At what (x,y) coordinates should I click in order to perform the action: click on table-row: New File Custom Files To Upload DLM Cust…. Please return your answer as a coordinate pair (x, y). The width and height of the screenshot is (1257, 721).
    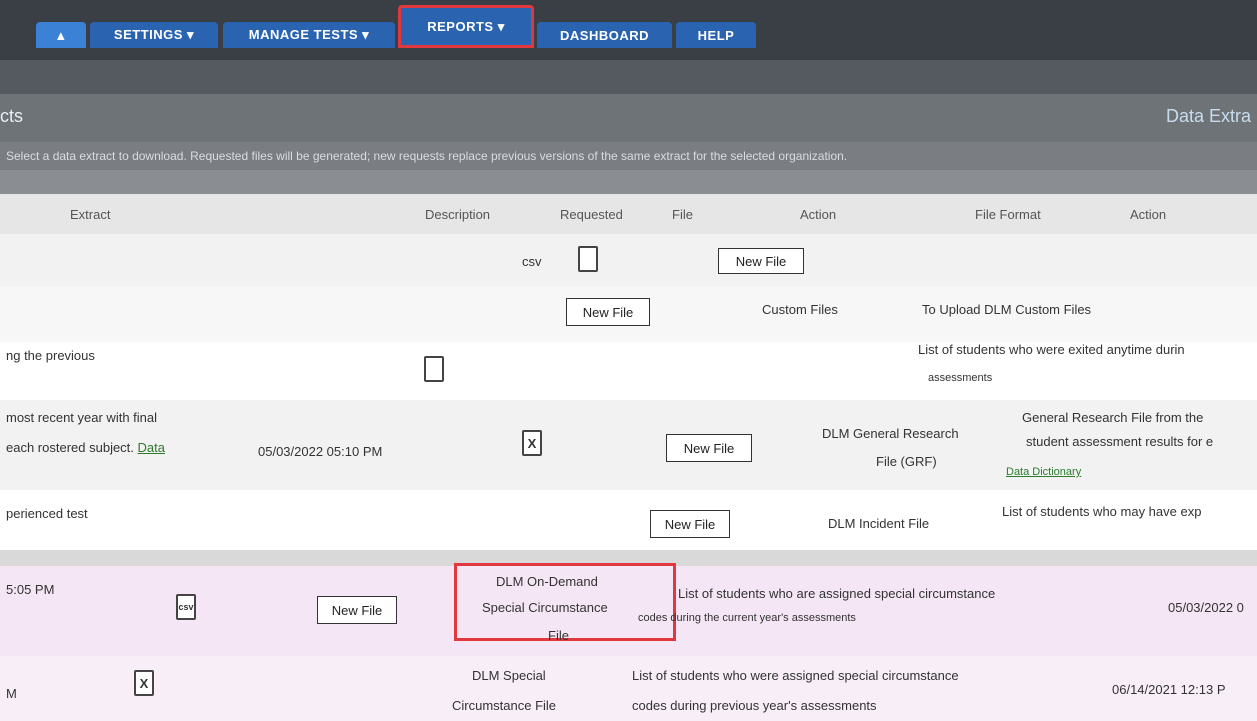
    Looking at the image, I should click on (628, 314).